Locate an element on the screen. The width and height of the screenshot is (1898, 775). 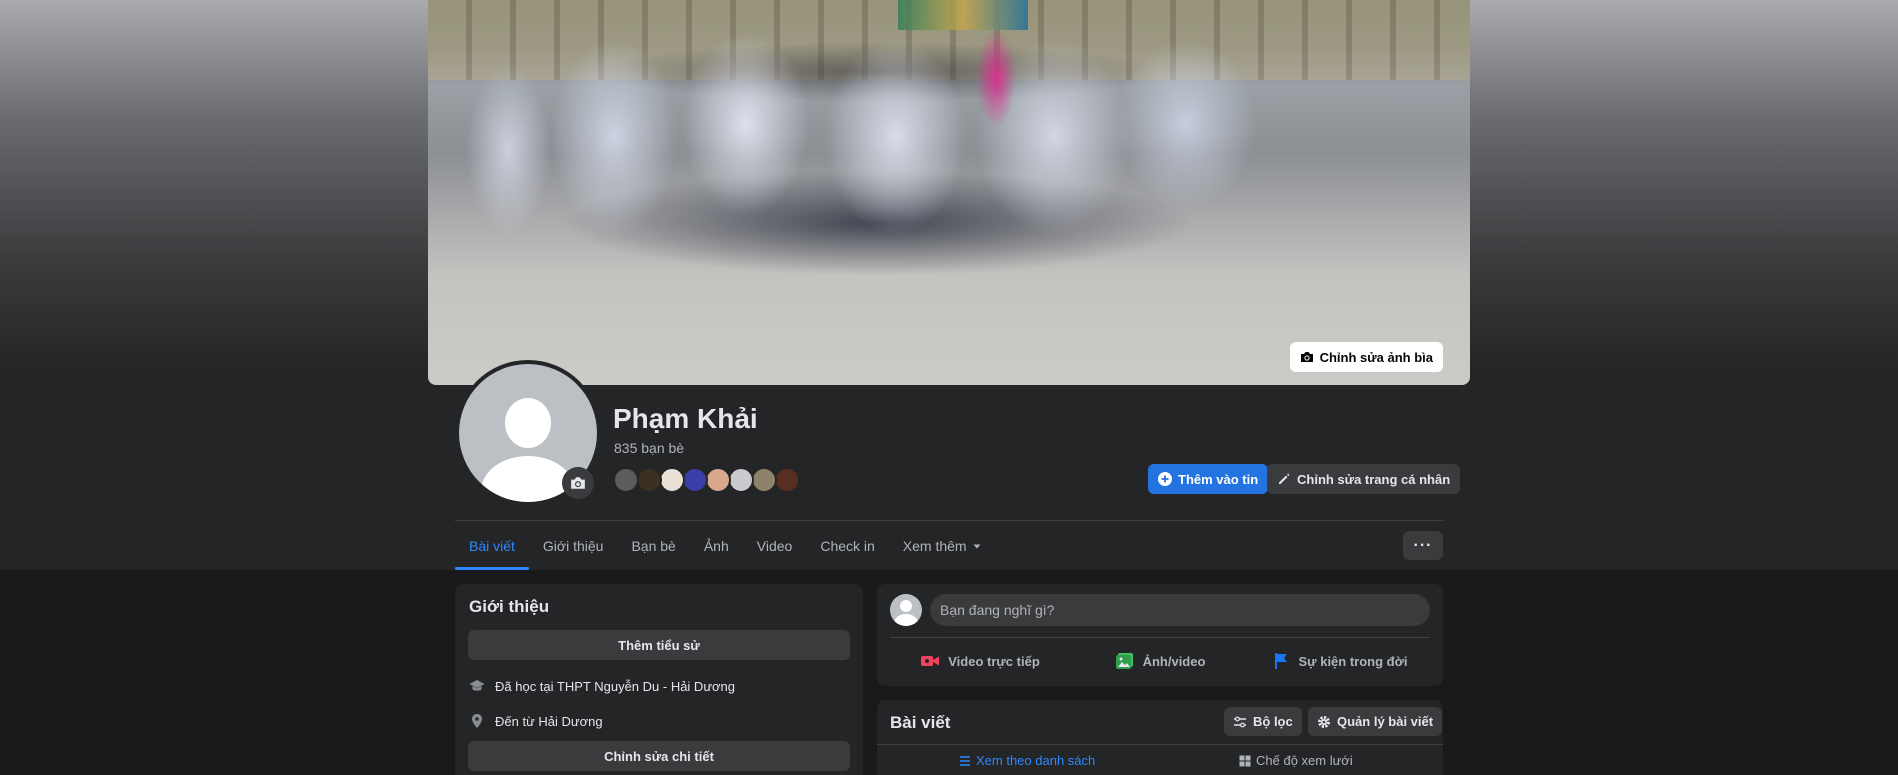
filter-label: Bộ lọc is located at coordinates (1273, 721).